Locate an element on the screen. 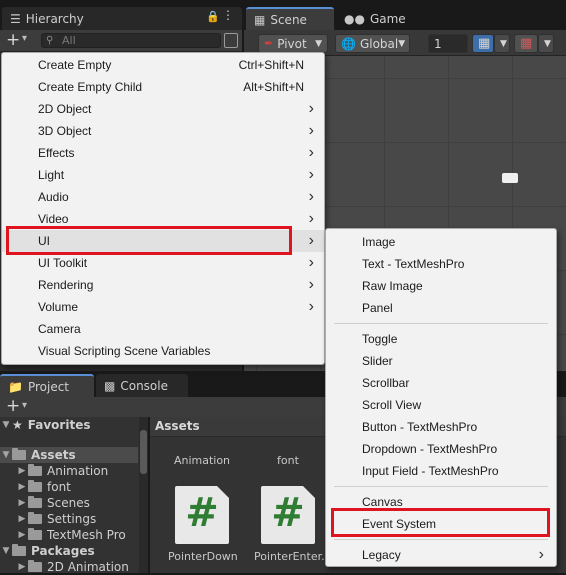 This screenshot has height=575, width=566. ui-submenu-item: Scrollbar is located at coordinates (441, 383).